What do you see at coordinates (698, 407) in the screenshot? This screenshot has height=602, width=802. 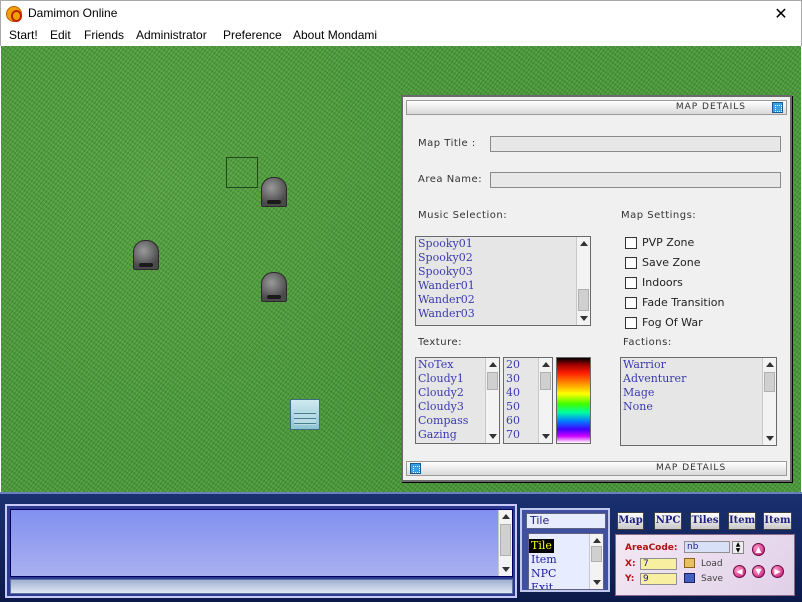 I see `list-item: None` at bounding box center [698, 407].